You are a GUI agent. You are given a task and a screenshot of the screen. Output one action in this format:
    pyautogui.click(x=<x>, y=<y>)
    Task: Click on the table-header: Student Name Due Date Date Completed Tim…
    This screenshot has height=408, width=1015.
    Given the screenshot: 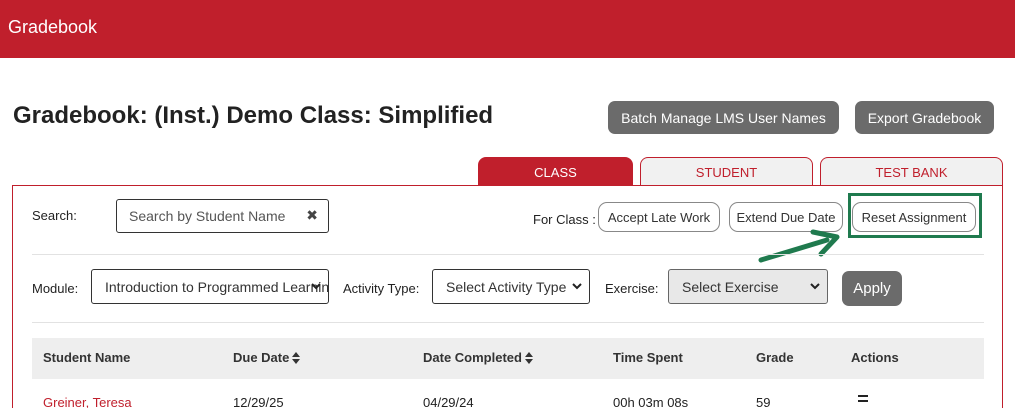 What is the action you would take?
    pyautogui.click(x=508, y=358)
    